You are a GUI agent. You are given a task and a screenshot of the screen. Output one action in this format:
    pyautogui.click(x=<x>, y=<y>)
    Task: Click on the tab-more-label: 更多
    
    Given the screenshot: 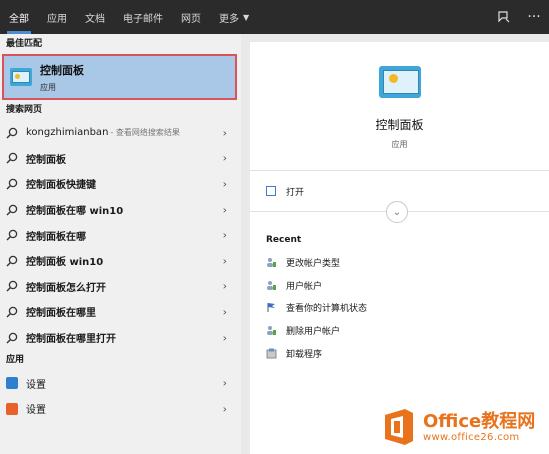 What is the action you would take?
    pyautogui.click(x=229, y=19)
    